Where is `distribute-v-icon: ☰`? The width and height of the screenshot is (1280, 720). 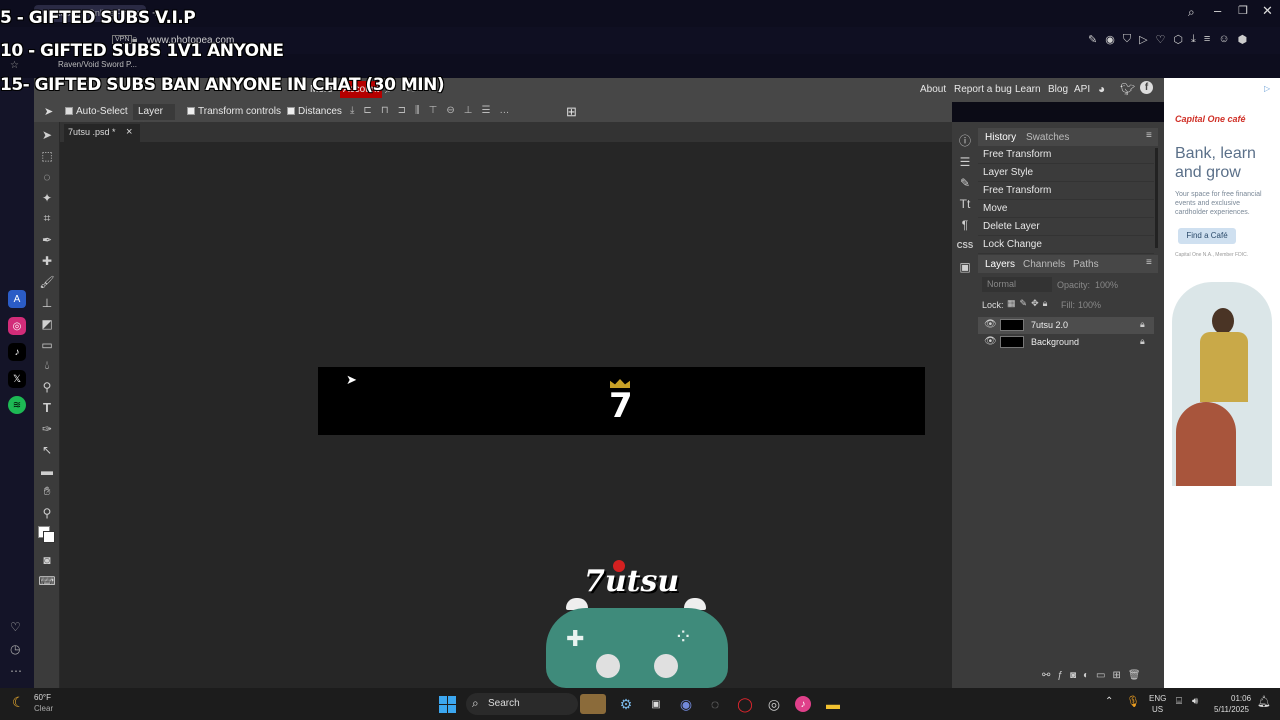
distribute-v-icon: ☰ is located at coordinates (485, 110).